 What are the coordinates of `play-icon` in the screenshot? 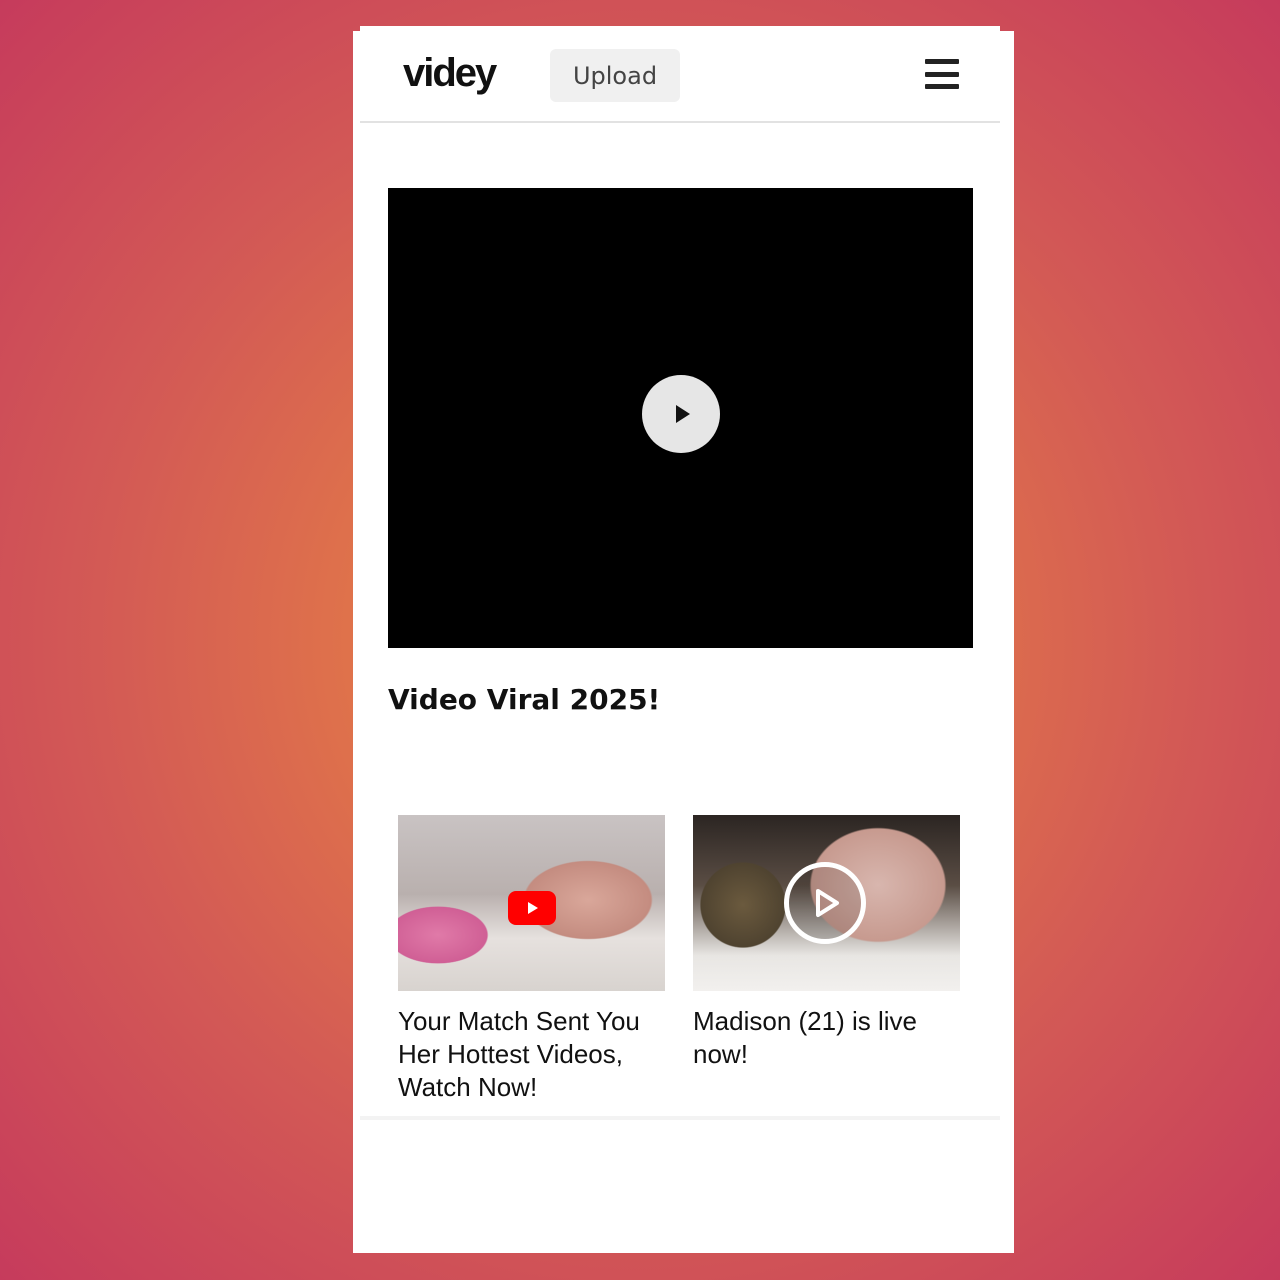 It's located at (681, 414).